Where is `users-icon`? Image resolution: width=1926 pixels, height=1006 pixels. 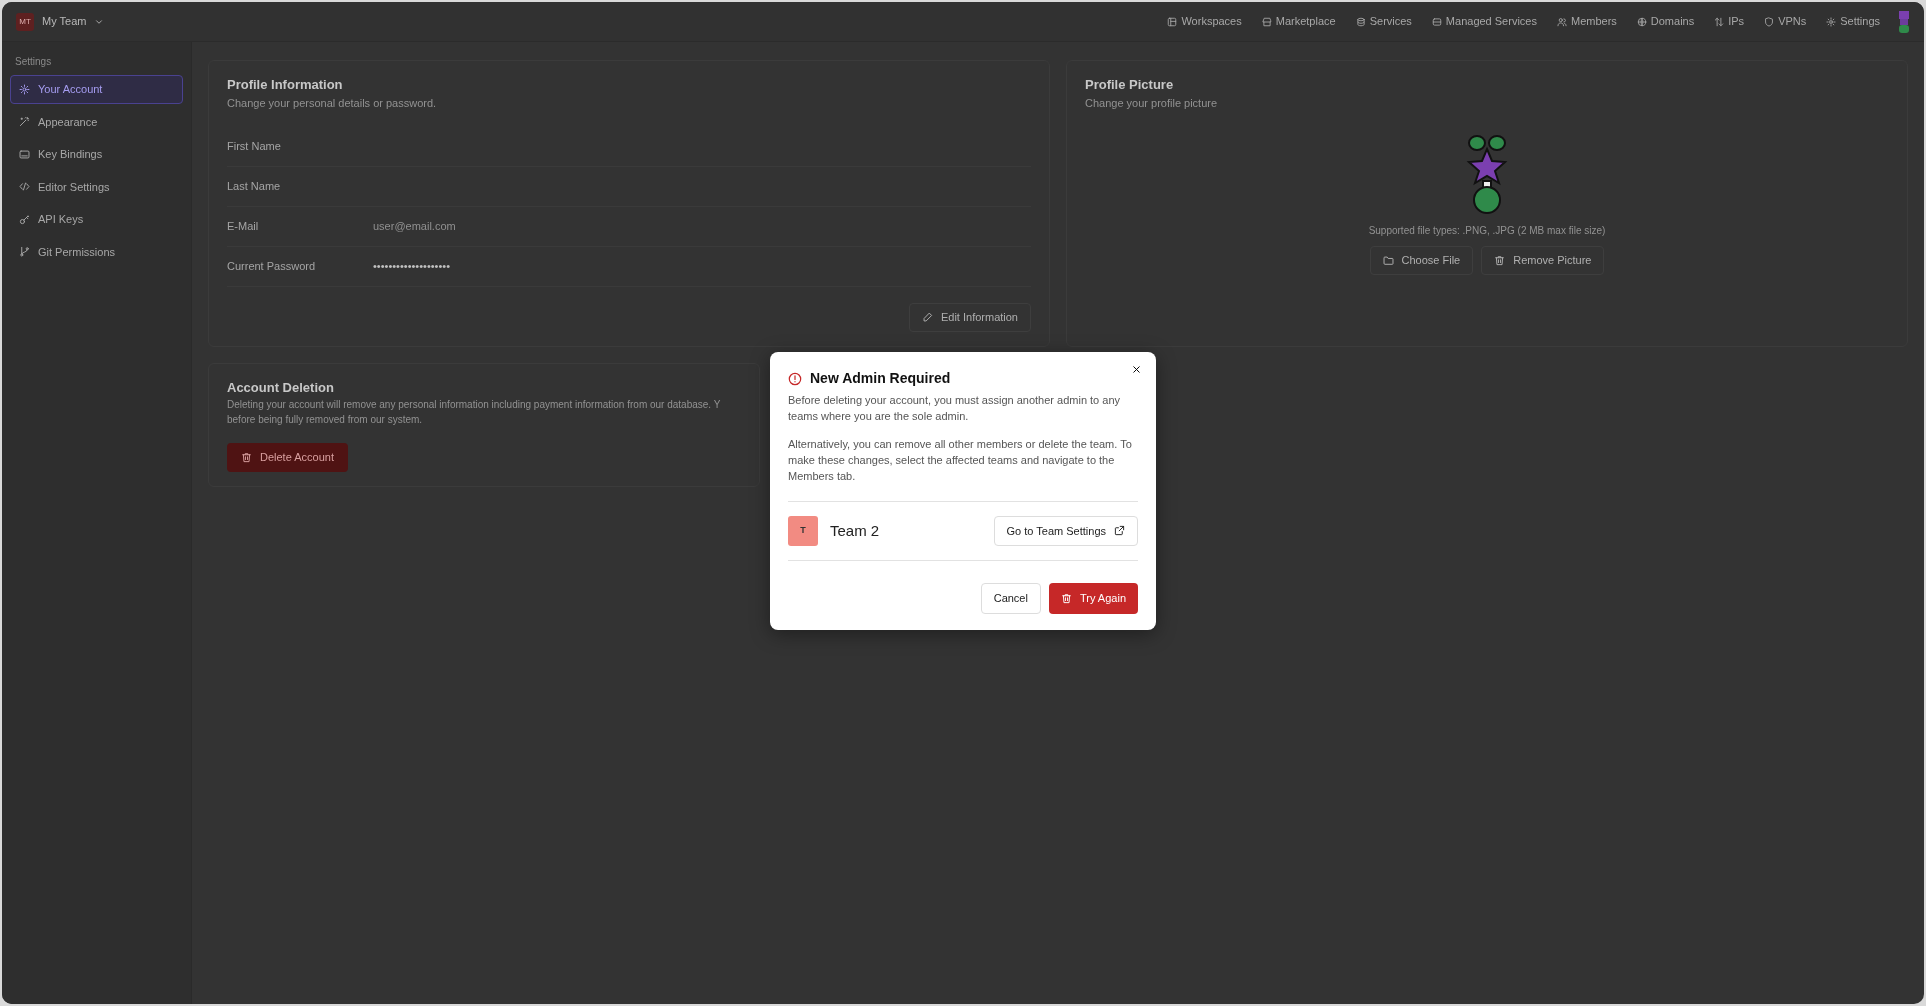
users-icon is located at coordinates (1561, 21).